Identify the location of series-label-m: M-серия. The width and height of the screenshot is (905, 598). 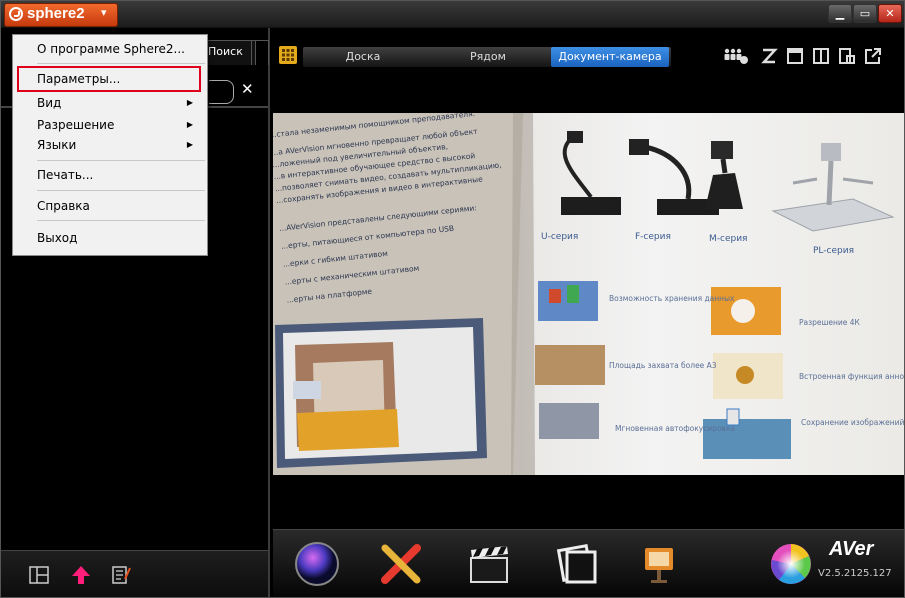
(728, 239).